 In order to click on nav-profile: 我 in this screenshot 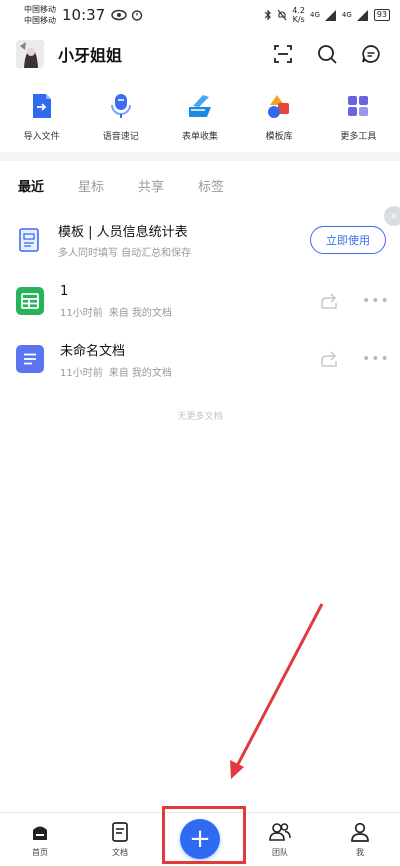, I will do `click(360, 839)`.